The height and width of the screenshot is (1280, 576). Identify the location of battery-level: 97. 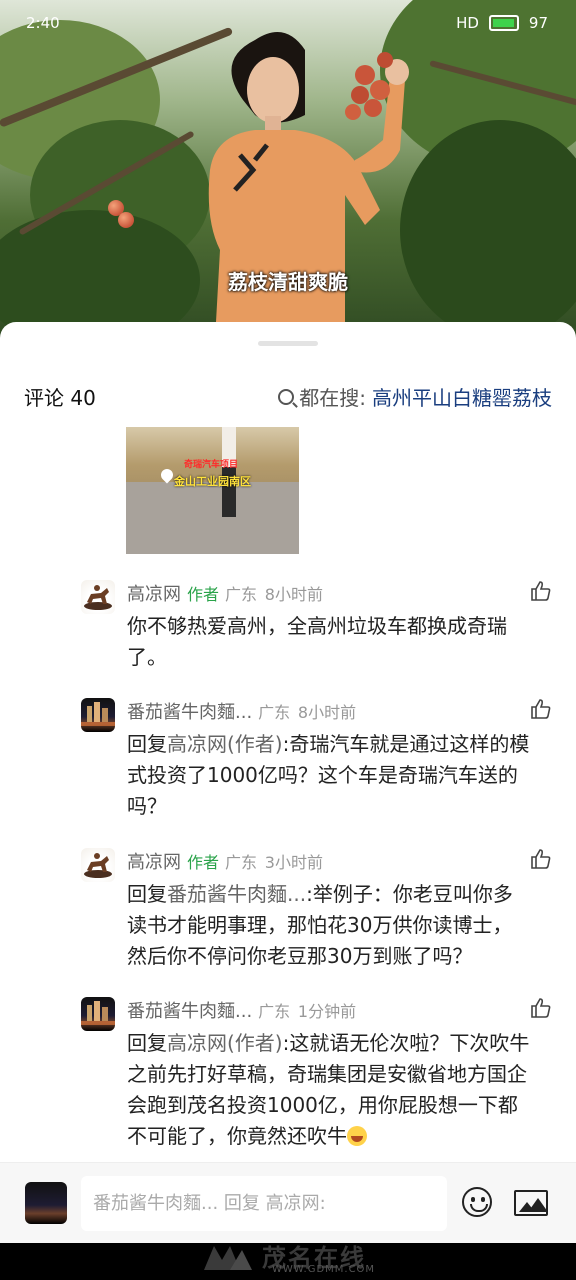
(538, 23).